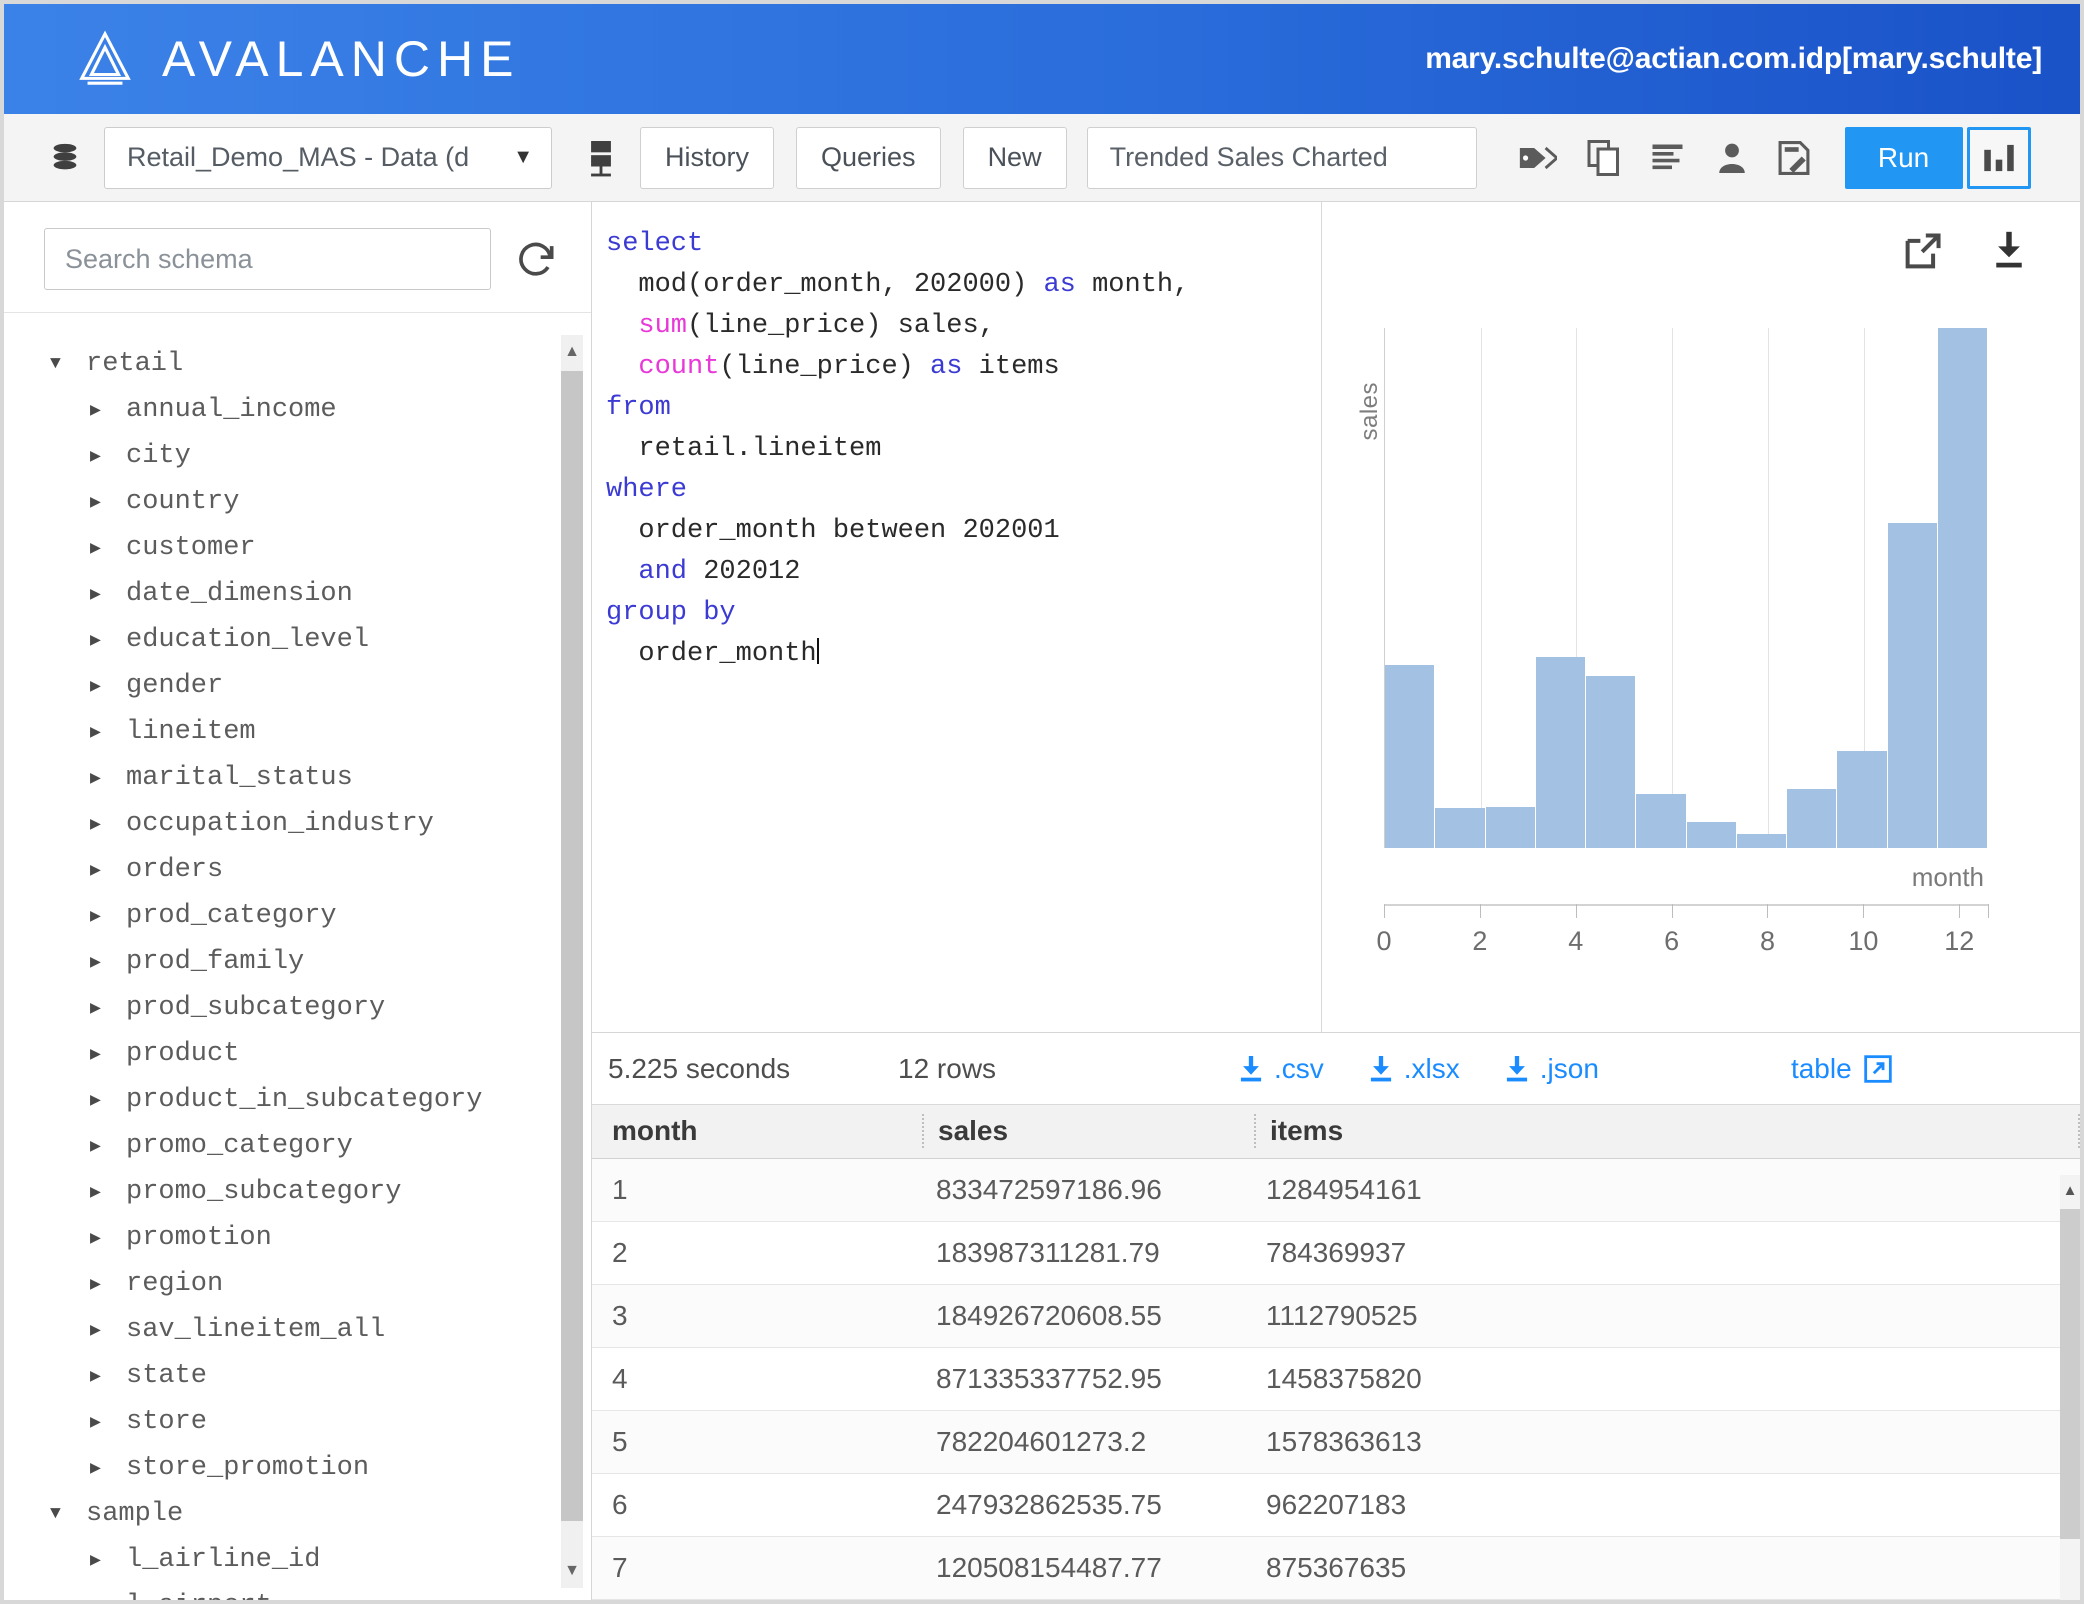 Image resolution: width=2084 pixels, height=1604 pixels. I want to click on schema-node-country: ▶ country, so click(297, 502).